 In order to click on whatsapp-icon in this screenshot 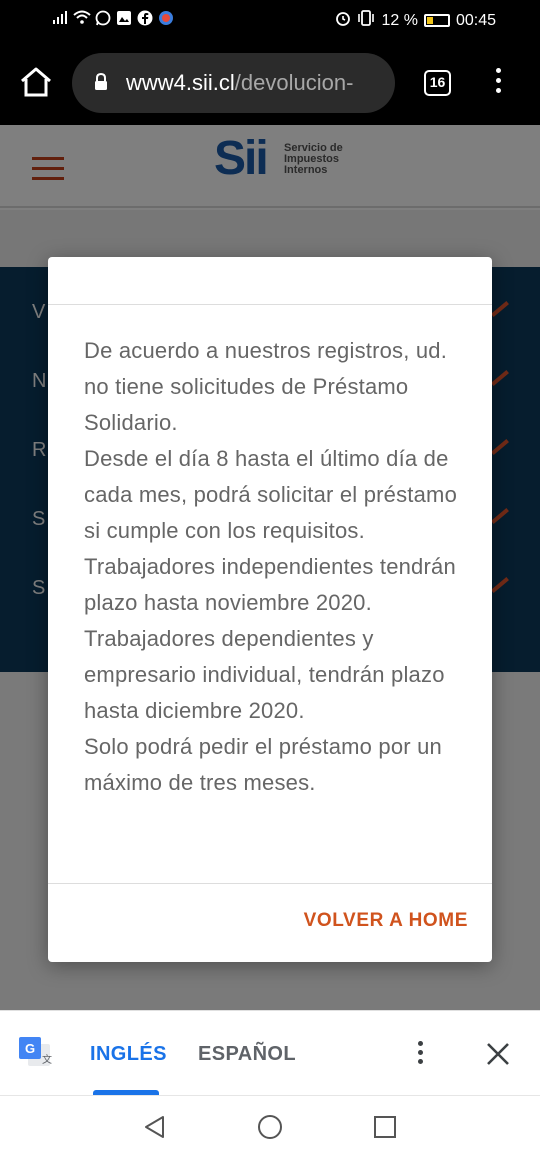, I will do `click(102, 18)`.